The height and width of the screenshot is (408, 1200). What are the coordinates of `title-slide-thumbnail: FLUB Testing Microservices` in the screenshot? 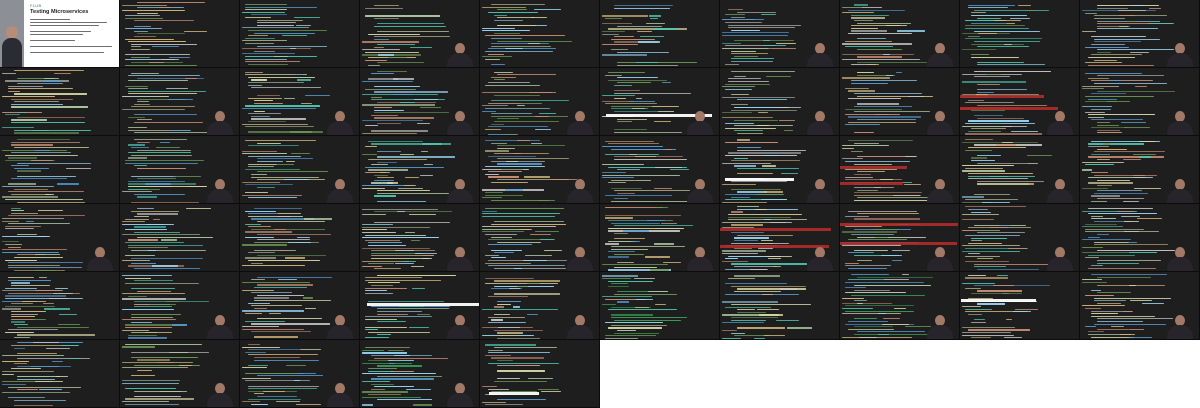 It's located at (60, 34).